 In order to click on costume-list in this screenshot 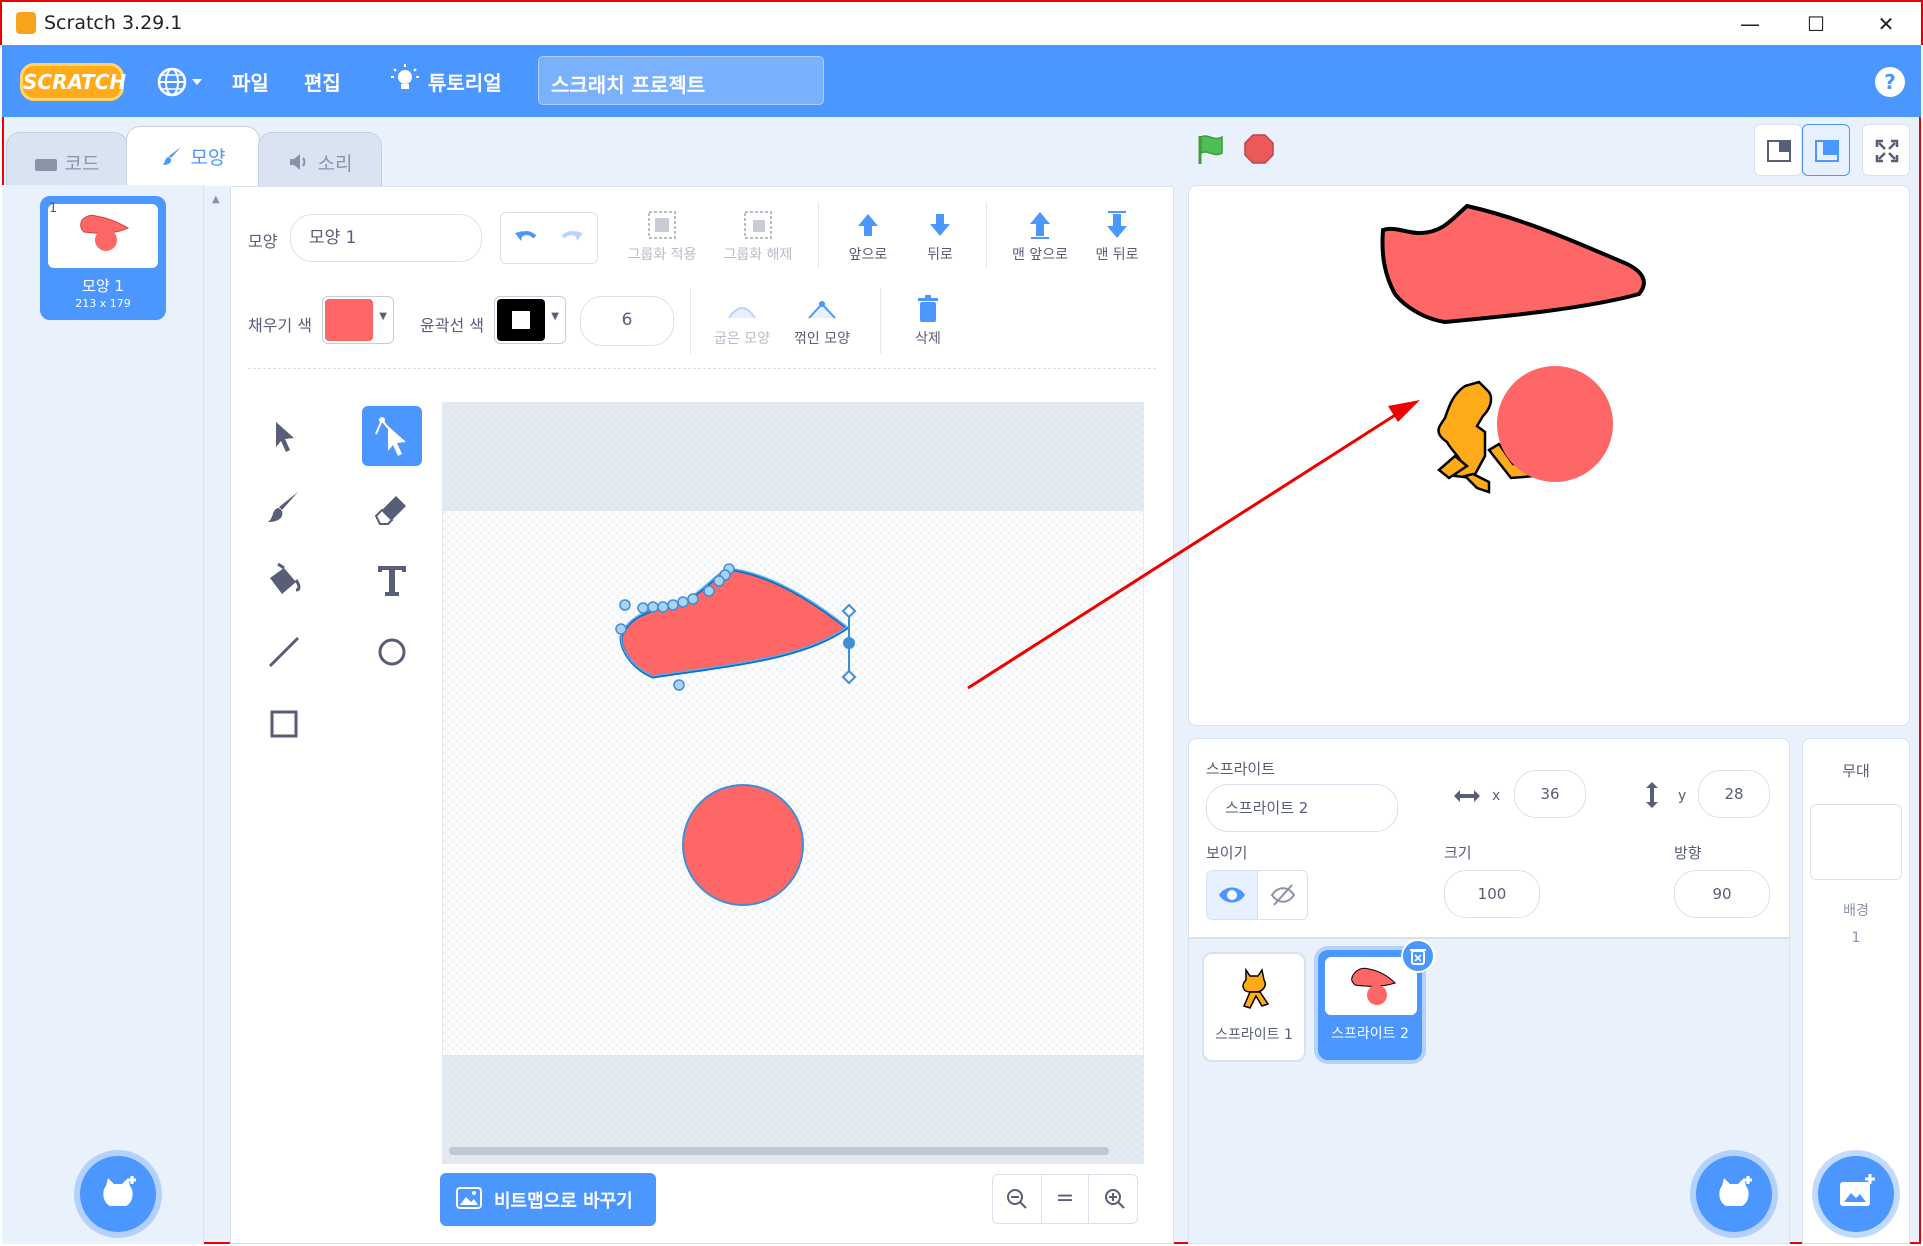, I will do `click(103, 714)`.